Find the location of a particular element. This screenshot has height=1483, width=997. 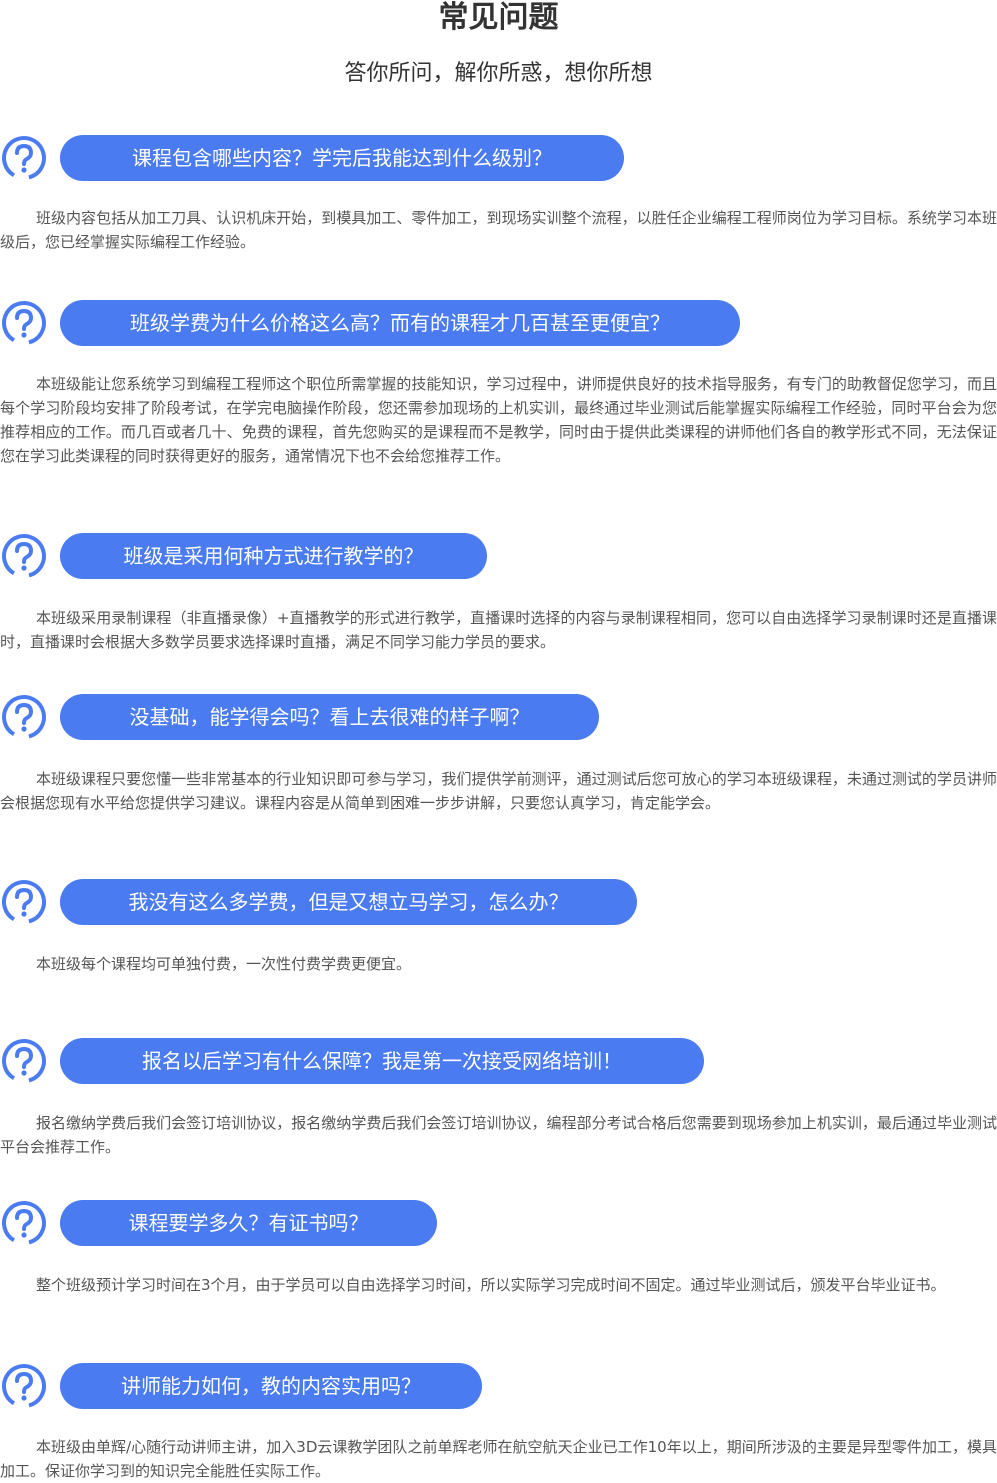

question-pill: 我没有这么多学费，但是又想立马学习，怎么办？ is located at coordinates (348, 902).